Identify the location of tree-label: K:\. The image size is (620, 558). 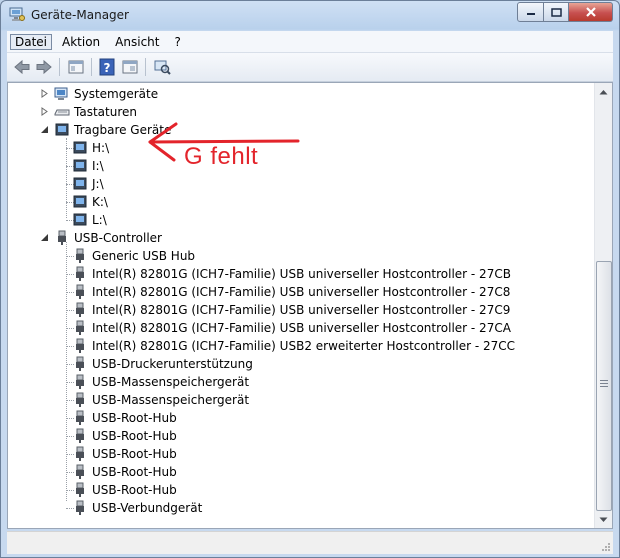
(100, 202).